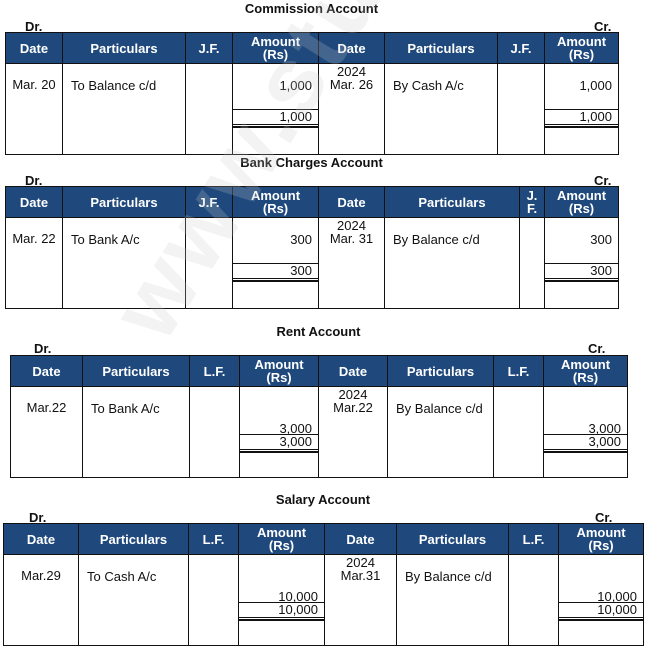 The width and height of the screenshot is (650, 646). I want to click on debit-particulars: To Balance c/d, so click(124, 109).